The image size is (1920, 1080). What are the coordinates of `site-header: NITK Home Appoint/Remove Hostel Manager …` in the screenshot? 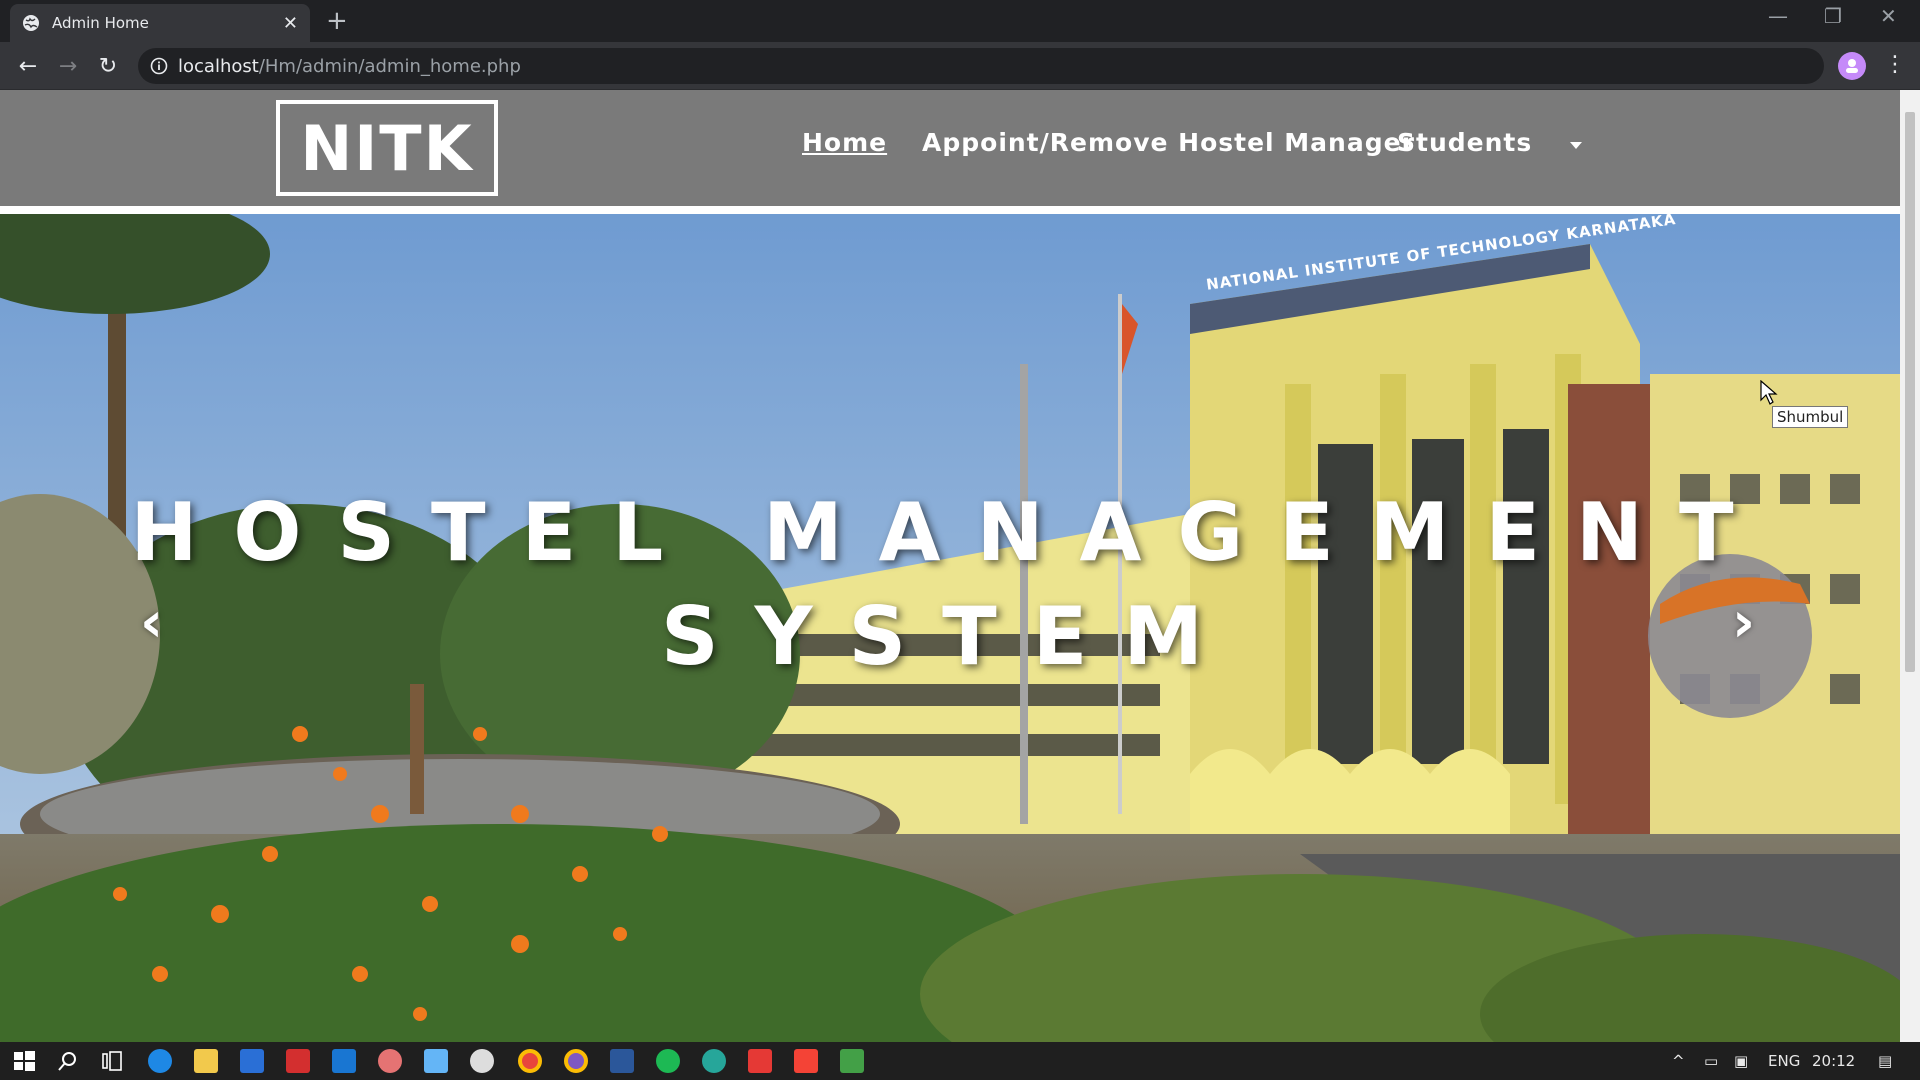 It's located at (950, 148).